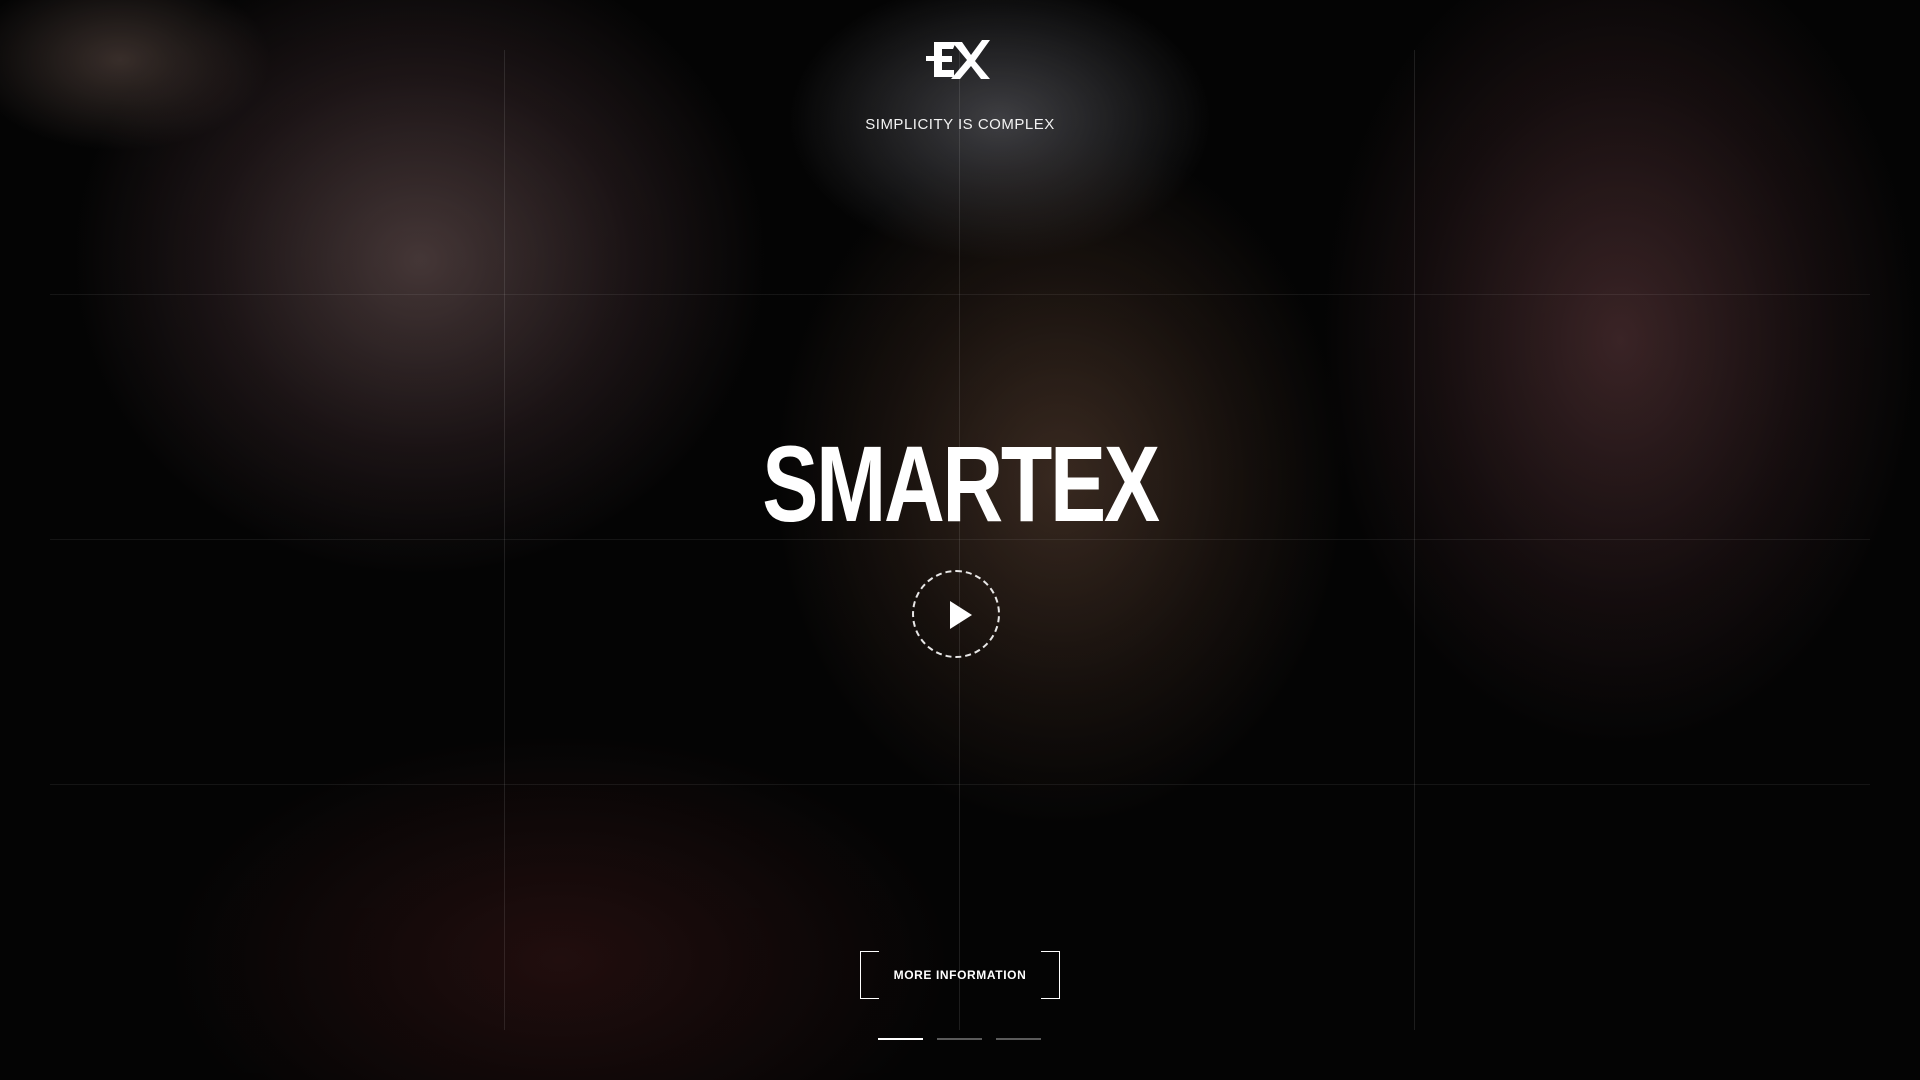 The width and height of the screenshot is (1920, 1080). What do you see at coordinates (1050, 975) in the screenshot?
I see `bracket-right` at bounding box center [1050, 975].